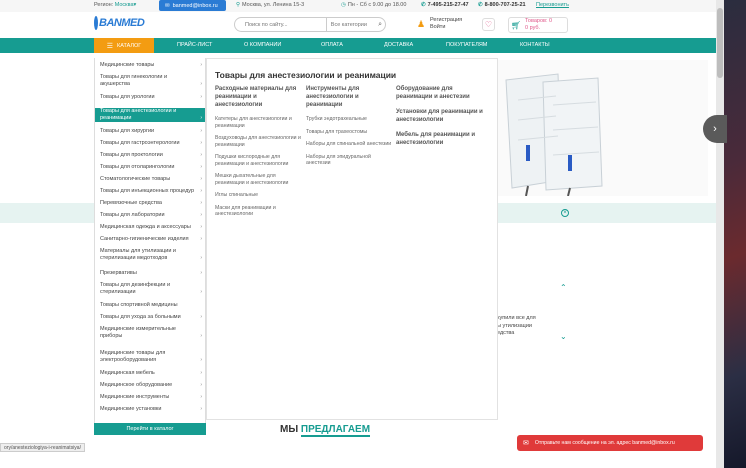 This screenshot has width=746, height=468. Describe the element at coordinates (720, 234) in the screenshot. I see `scrollbar` at that location.